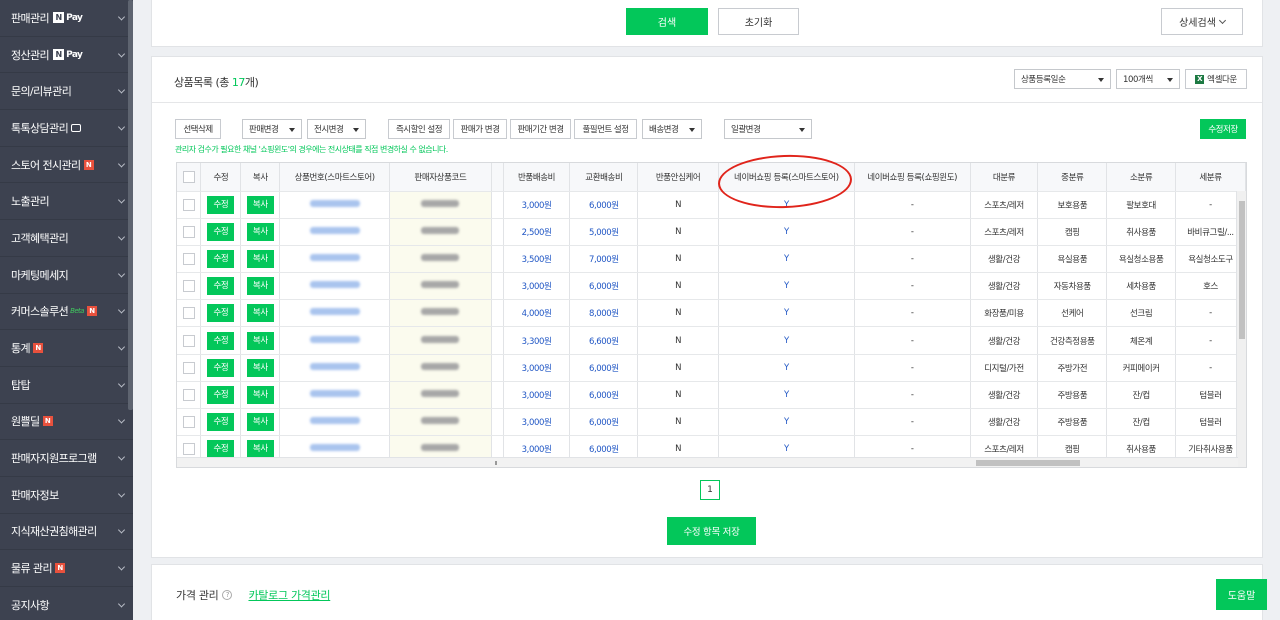 The width and height of the screenshot is (1280, 620). I want to click on sale-period-change-button: 판매기간 변경, so click(540, 129).